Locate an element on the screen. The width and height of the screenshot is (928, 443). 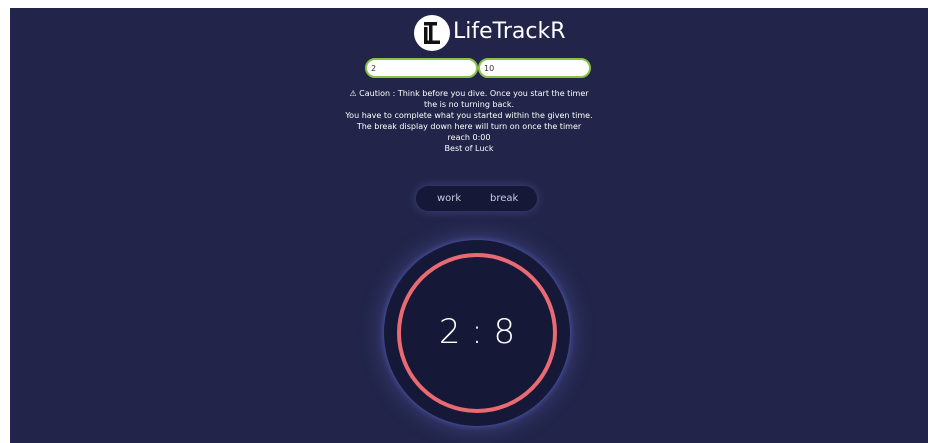
notice-line: reach 0:00 is located at coordinates (469, 137).